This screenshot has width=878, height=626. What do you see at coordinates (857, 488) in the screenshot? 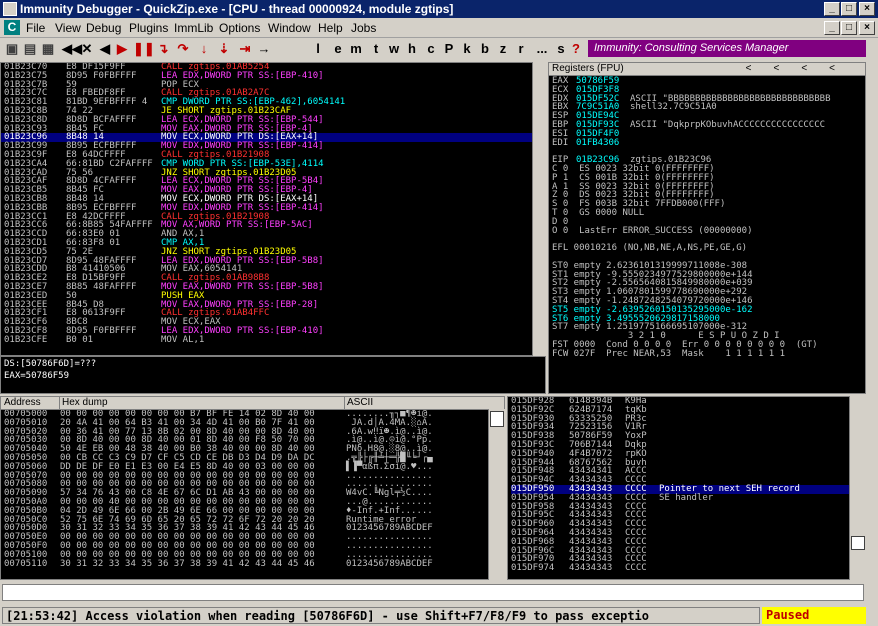
I see `stack-scrollbar` at bounding box center [857, 488].